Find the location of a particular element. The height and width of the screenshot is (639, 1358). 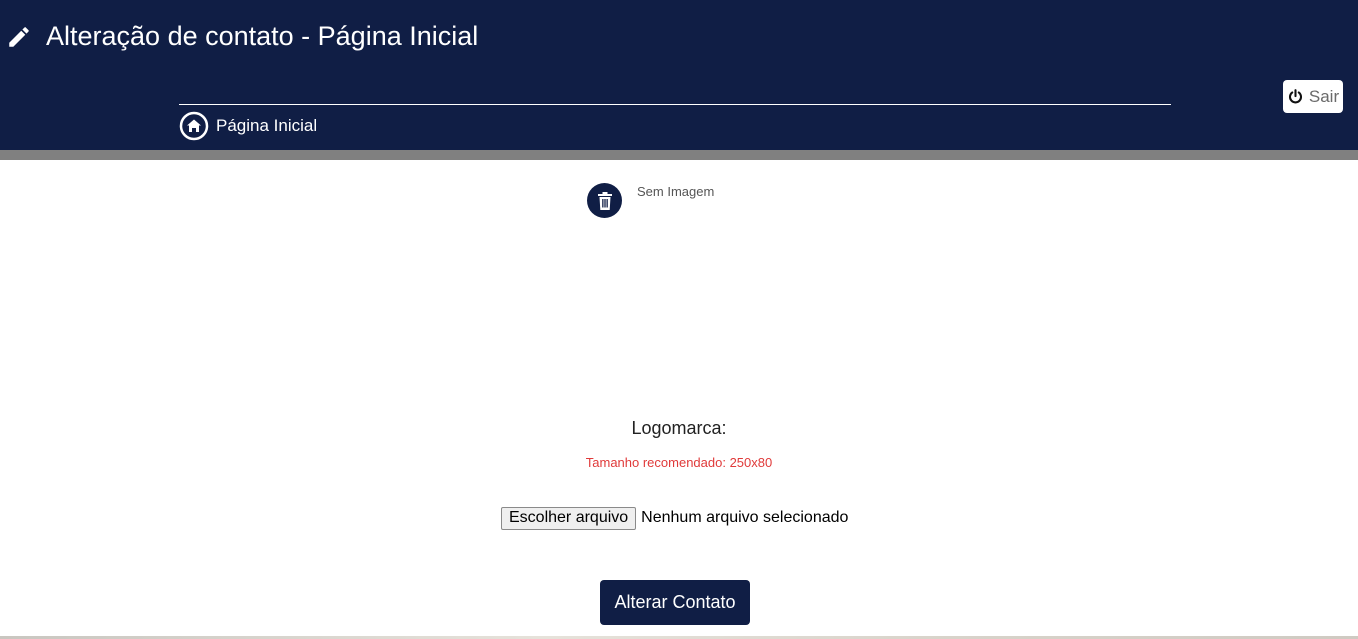

page-title: Alteração de contato - Página Inicial is located at coordinates (262, 36).